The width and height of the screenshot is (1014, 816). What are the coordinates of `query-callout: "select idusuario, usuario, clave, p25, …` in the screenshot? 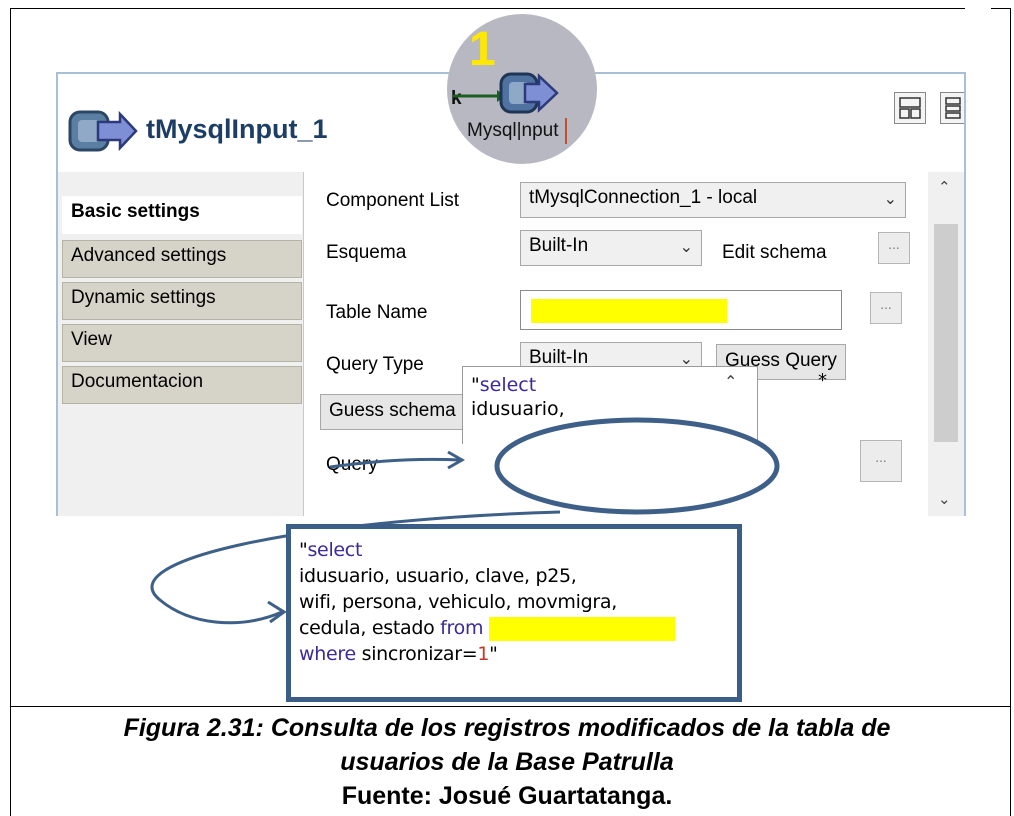 It's located at (514, 613).